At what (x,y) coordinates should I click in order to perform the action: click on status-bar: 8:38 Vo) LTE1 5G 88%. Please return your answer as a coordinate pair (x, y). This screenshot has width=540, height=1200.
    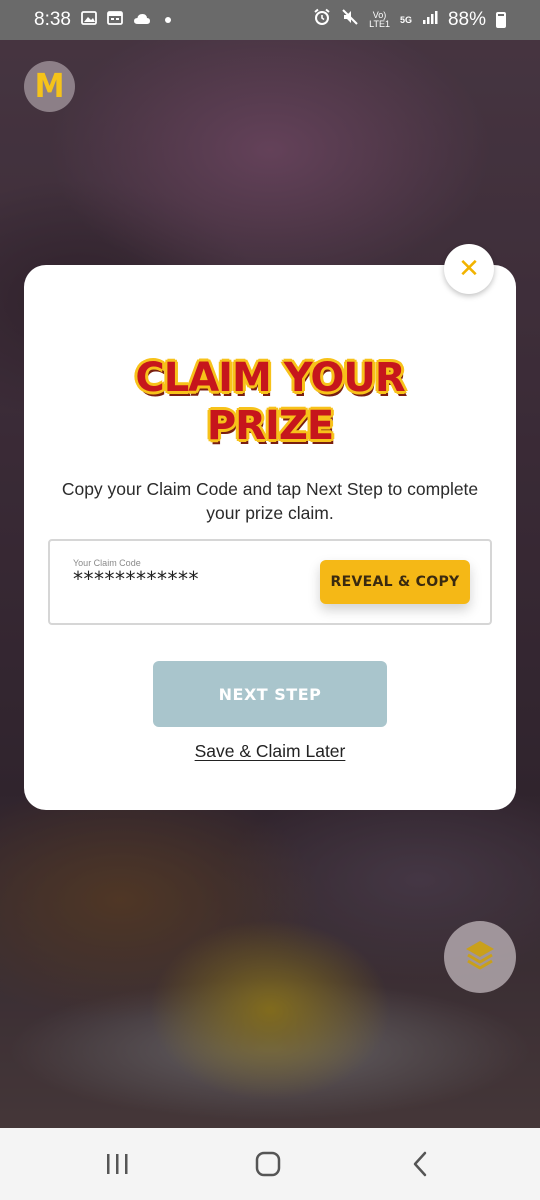
    Looking at the image, I should click on (270, 20).